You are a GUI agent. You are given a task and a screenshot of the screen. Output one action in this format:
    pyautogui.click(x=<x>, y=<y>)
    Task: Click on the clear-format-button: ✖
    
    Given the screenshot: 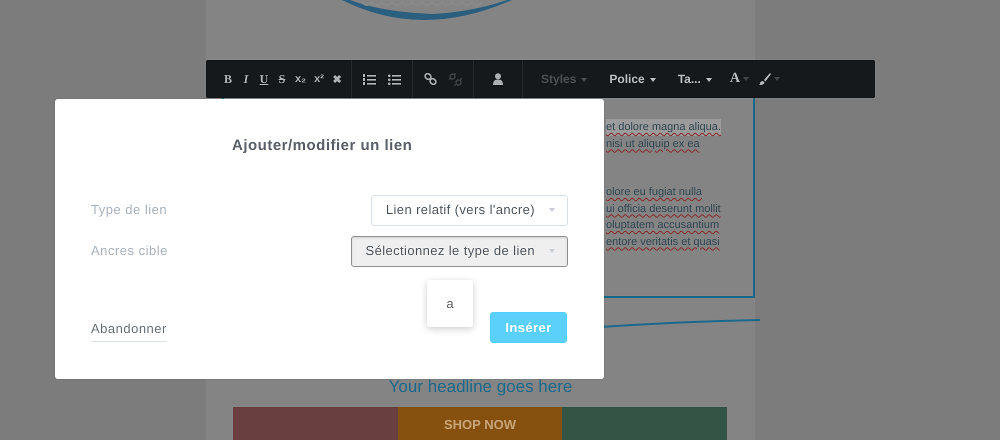 What is the action you would take?
    pyautogui.click(x=337, y=79)
    